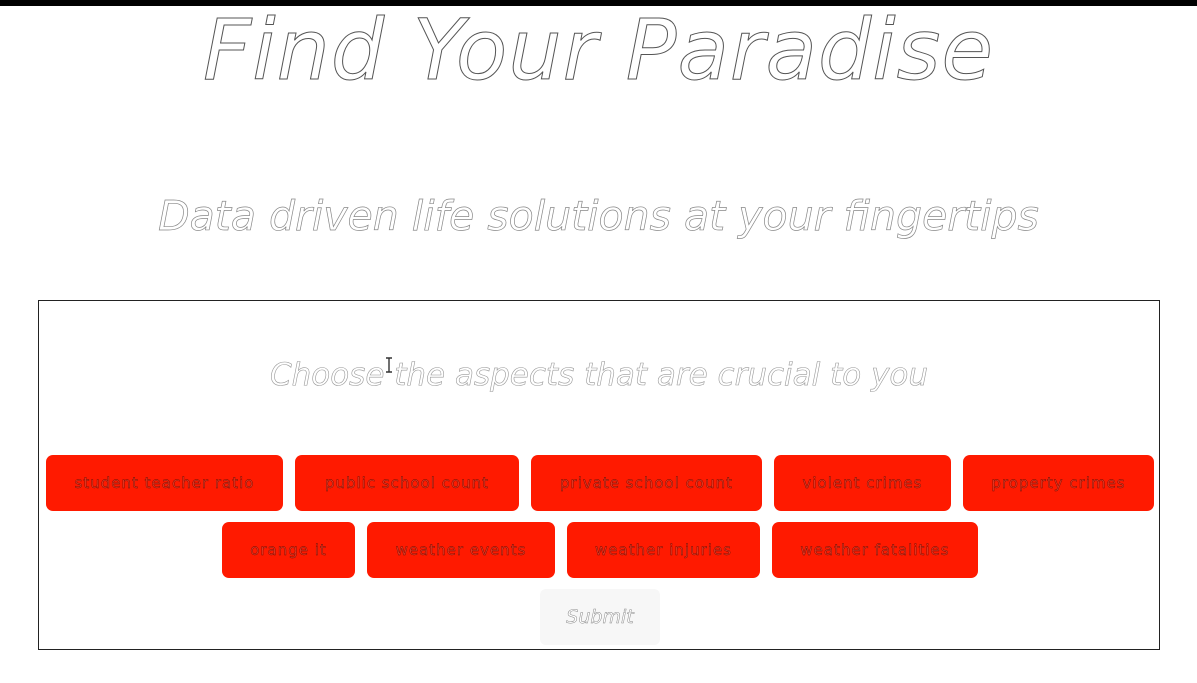 This screenshot has width=1197, height=683. I want to click on aspect-button-private-school-count: private school count, so click(646, 483).